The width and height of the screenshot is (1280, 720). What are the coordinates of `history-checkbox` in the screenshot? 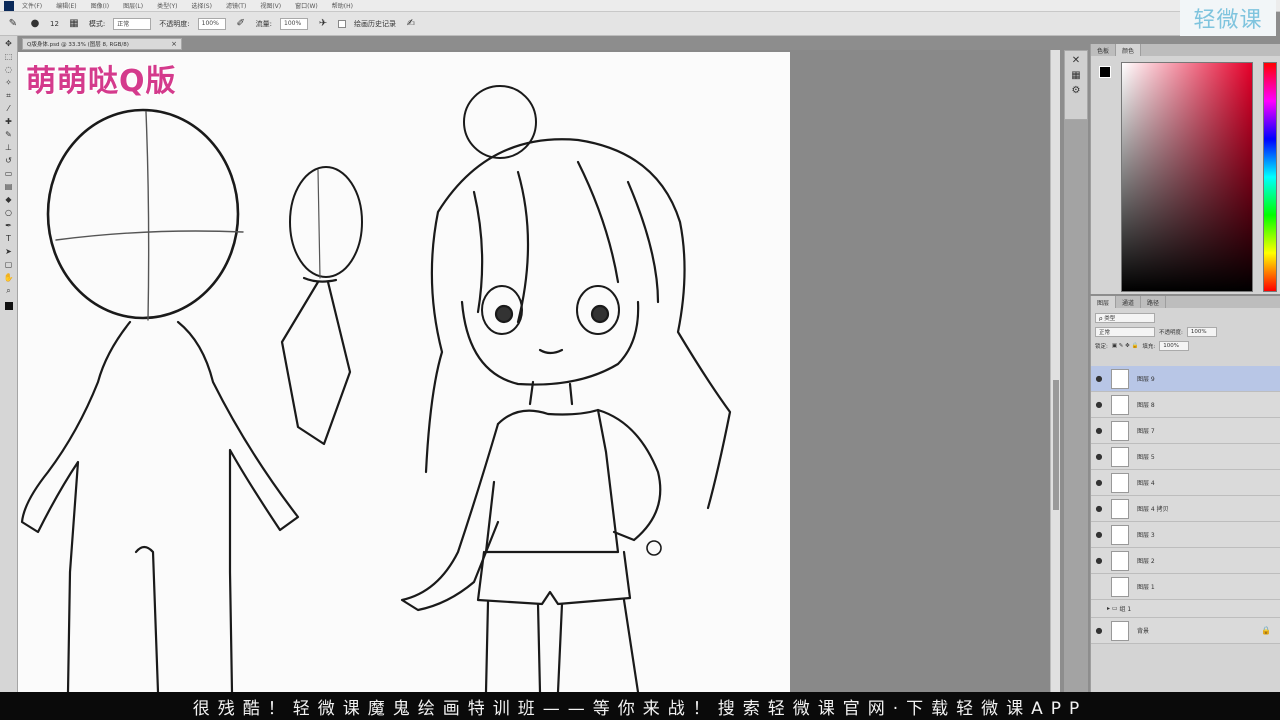 It's located at (342, 23).